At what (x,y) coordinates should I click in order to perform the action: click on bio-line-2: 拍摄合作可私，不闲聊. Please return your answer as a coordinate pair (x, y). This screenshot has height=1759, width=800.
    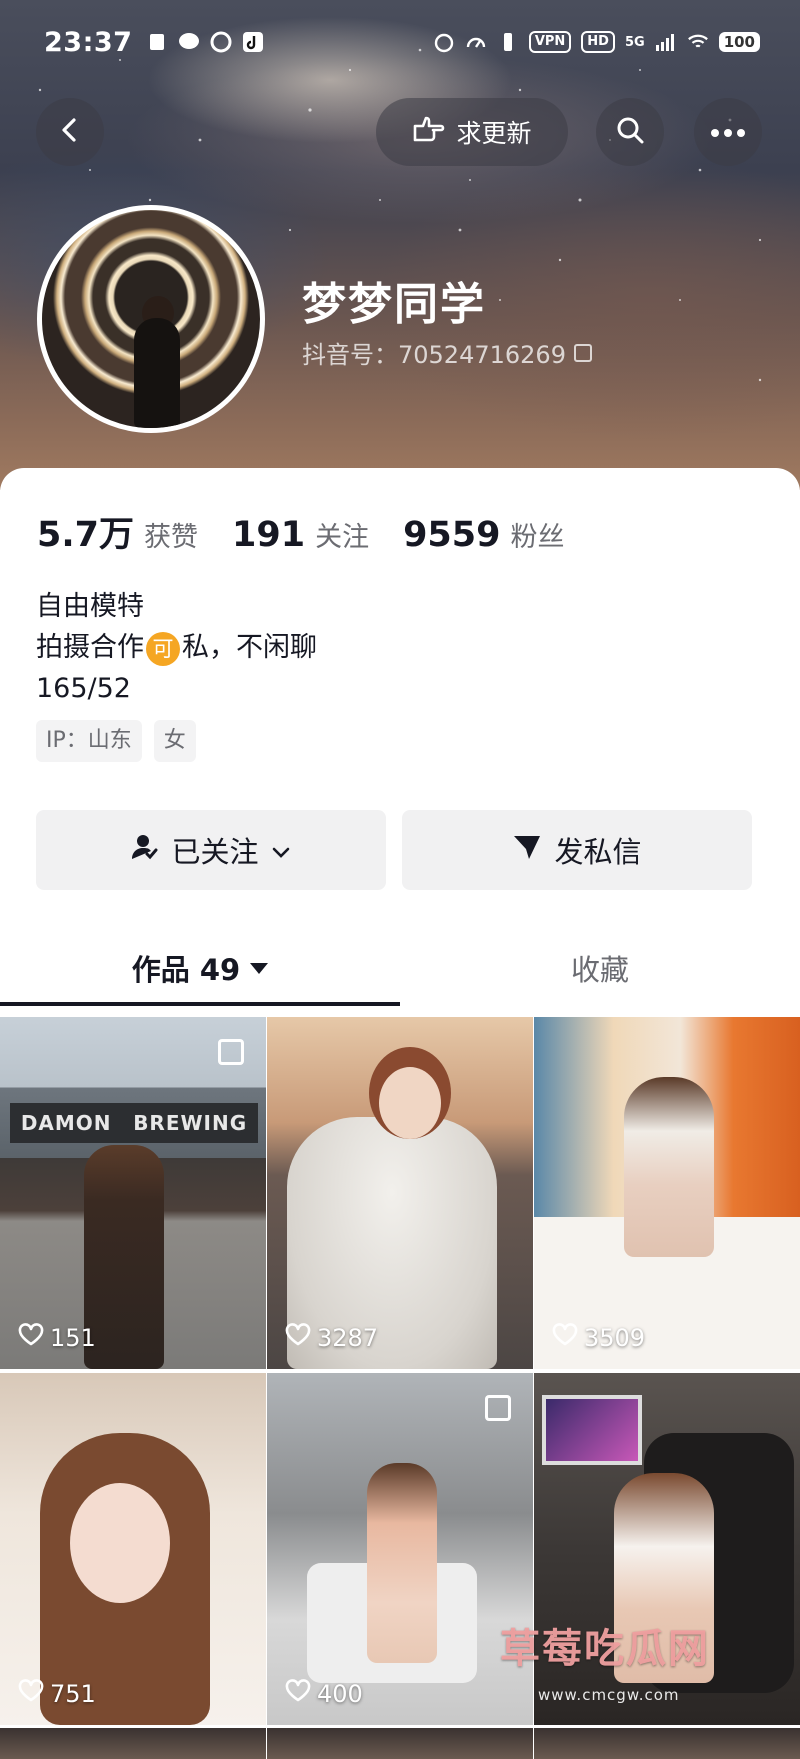
    Looking at the image, I should click on (176, 647).